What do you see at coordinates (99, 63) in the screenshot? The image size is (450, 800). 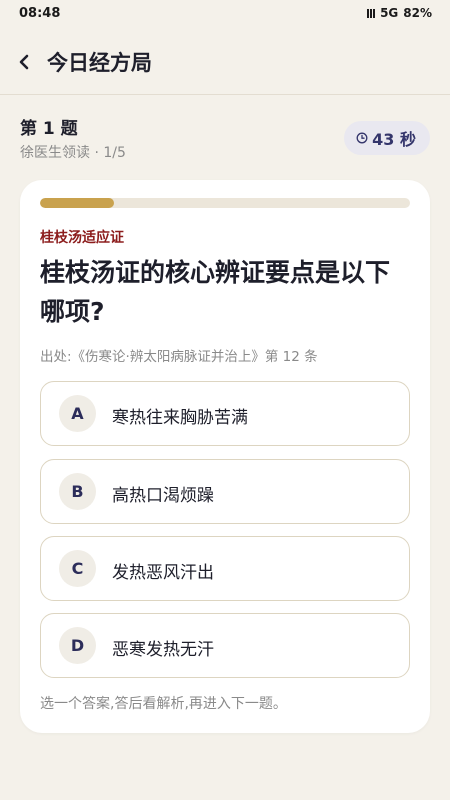 I see `page-title: 今日经方局` at bounding box center [99, 63].